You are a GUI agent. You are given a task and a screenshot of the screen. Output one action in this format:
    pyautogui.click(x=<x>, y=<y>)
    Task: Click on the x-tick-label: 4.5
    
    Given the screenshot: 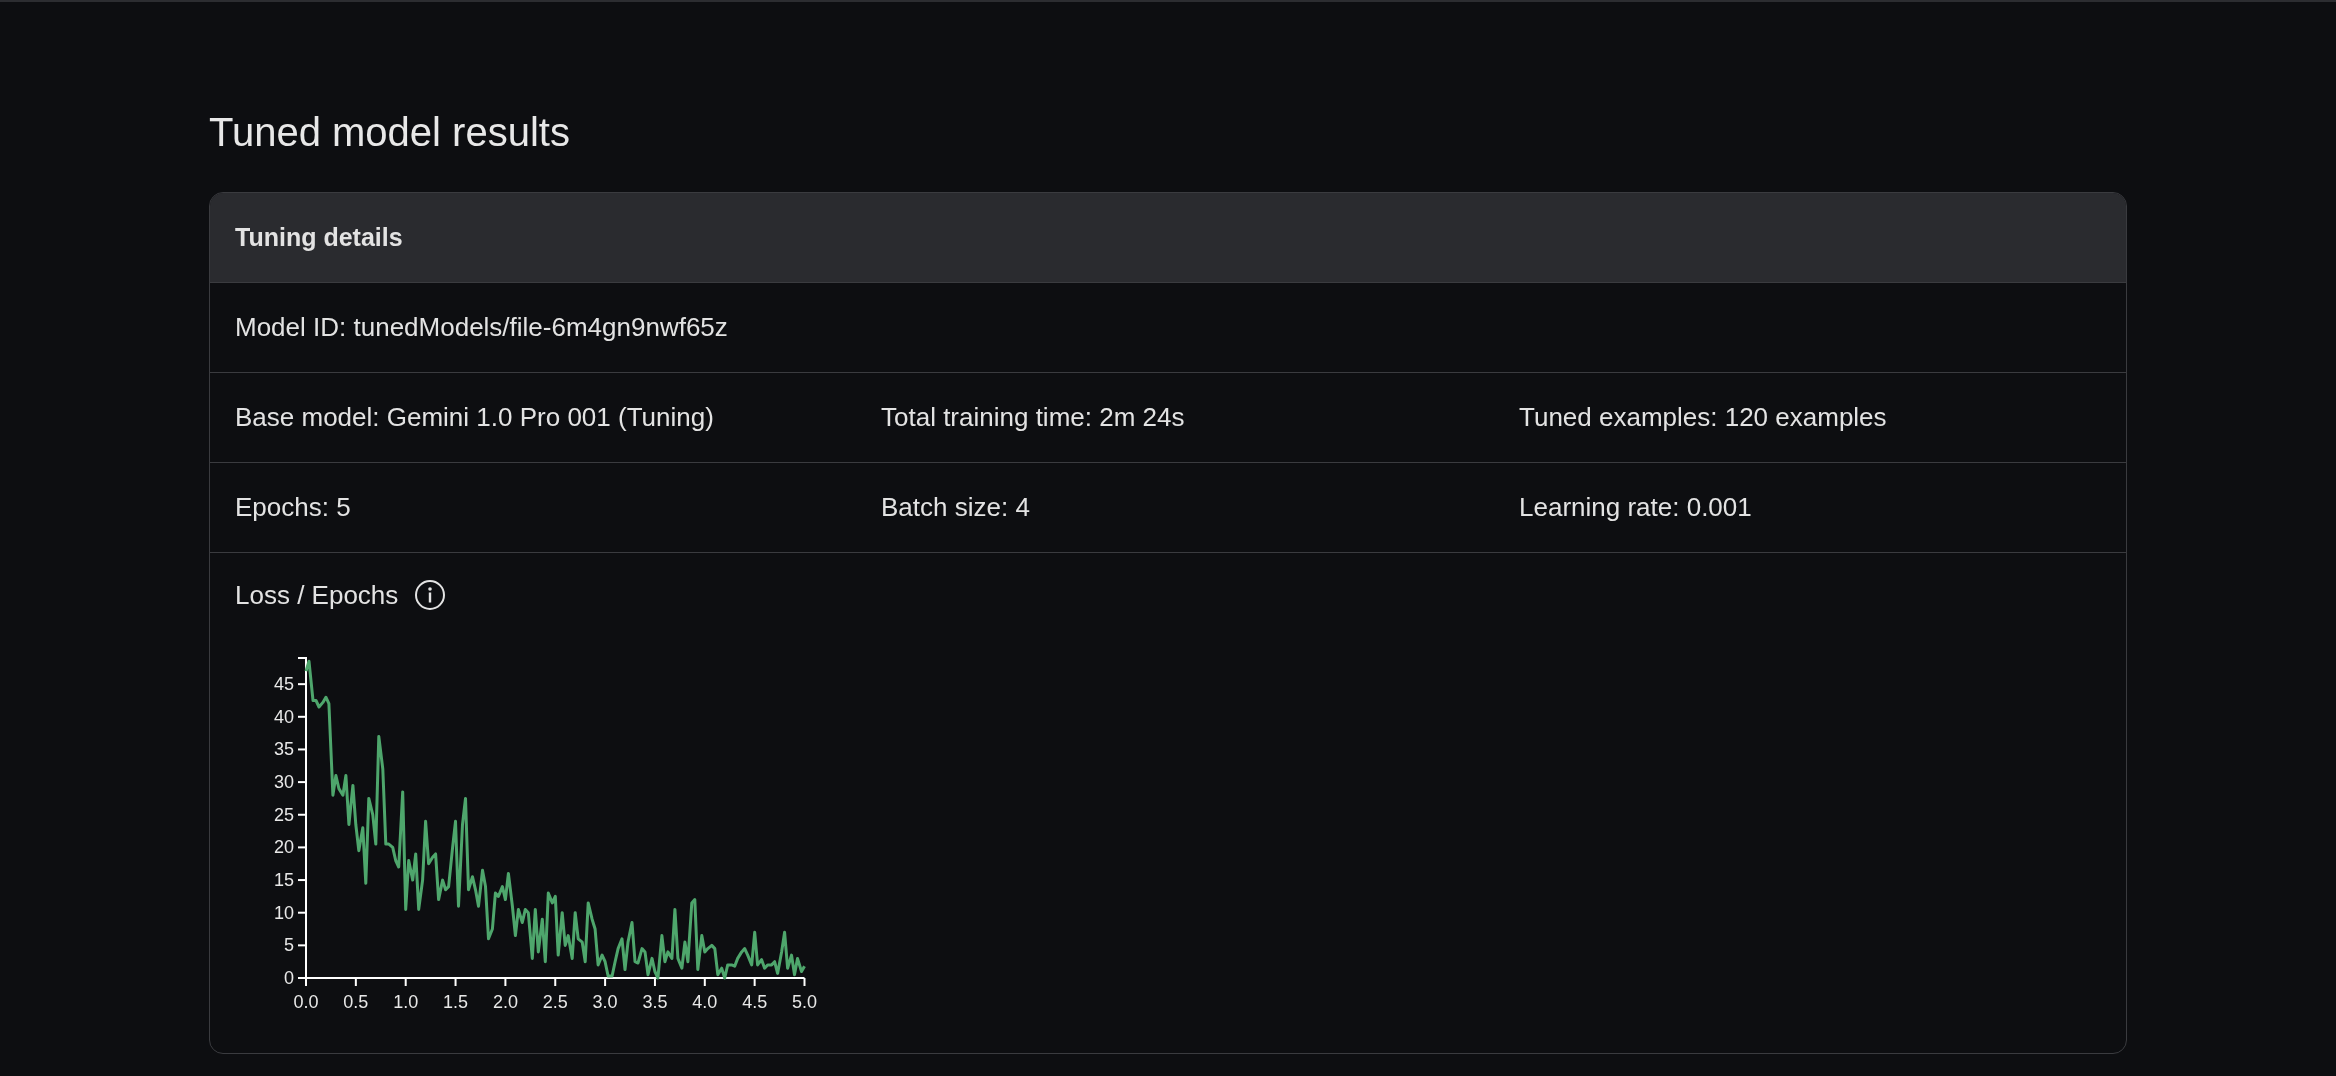 What is the action you would take?
    pyautogui.click(x=755, y=1002)
    